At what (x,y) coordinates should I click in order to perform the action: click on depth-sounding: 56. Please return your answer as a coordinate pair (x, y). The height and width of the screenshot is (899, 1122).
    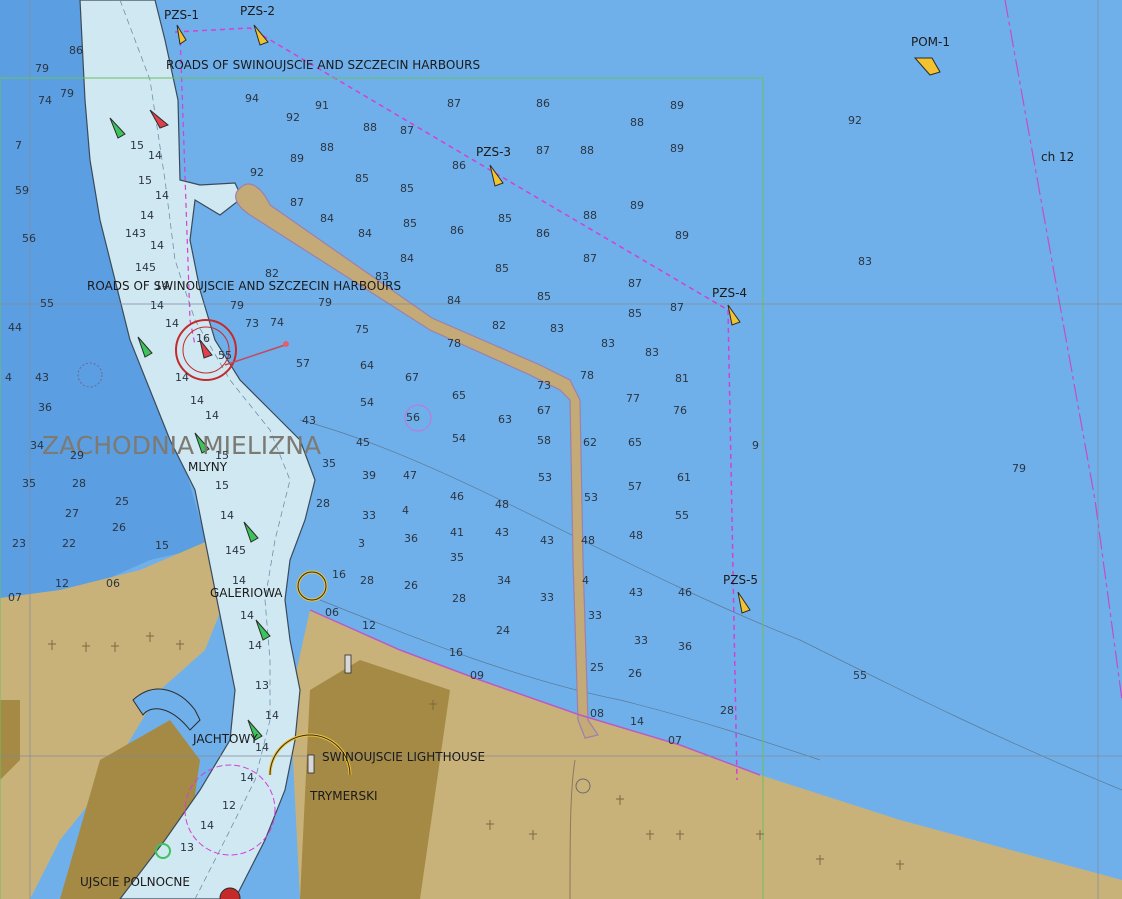
    Looking at the image, I should click on (29, 238).